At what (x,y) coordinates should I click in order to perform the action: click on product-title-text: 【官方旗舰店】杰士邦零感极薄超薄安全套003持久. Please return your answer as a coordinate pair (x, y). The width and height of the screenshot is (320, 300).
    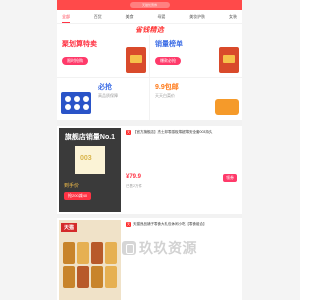
    Looking at the image, I should click on (173, 132).